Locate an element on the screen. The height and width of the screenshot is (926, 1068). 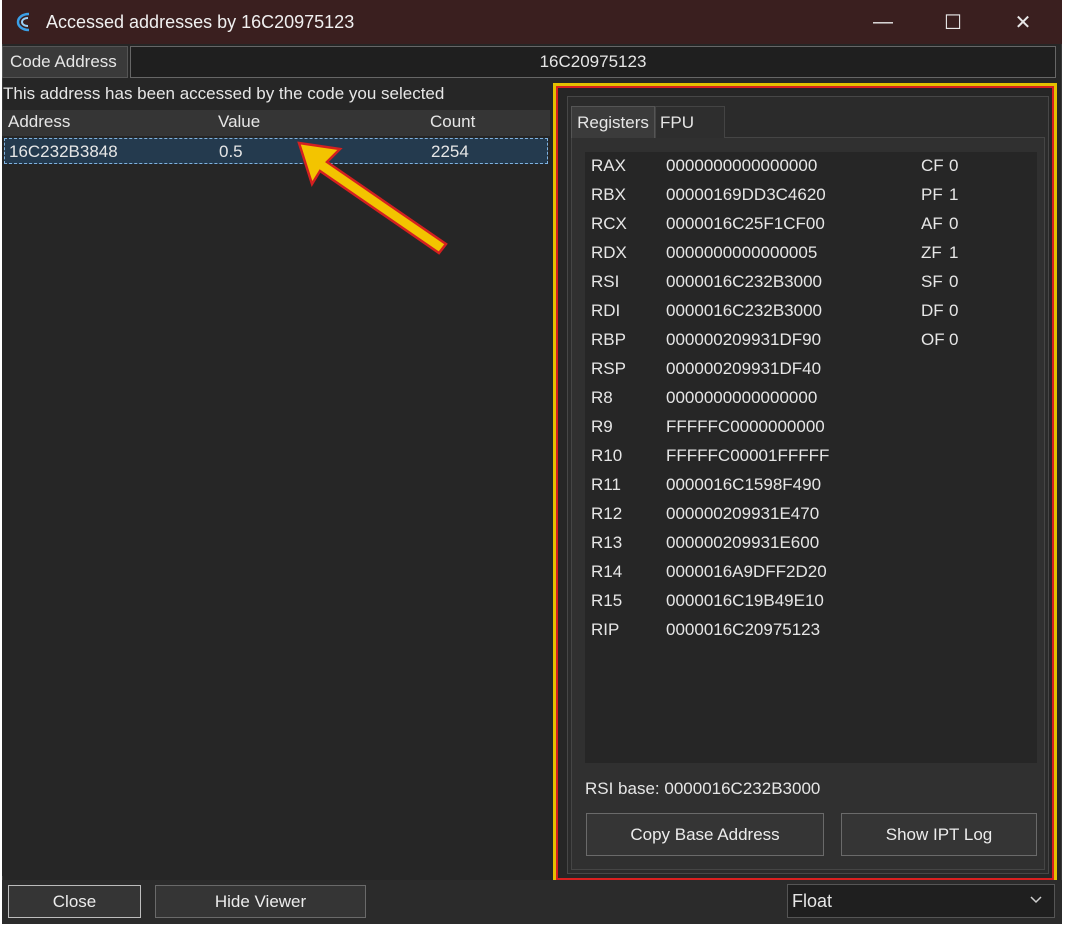
close-window-button: ✕ is located at coordinates (1023, 22).